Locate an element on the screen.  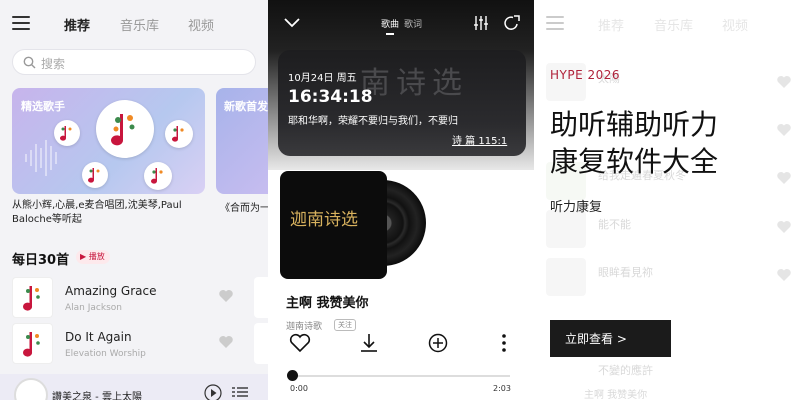
ghost-mini-player: 主啊 我赞美你 is located at coordinates (616, 395).